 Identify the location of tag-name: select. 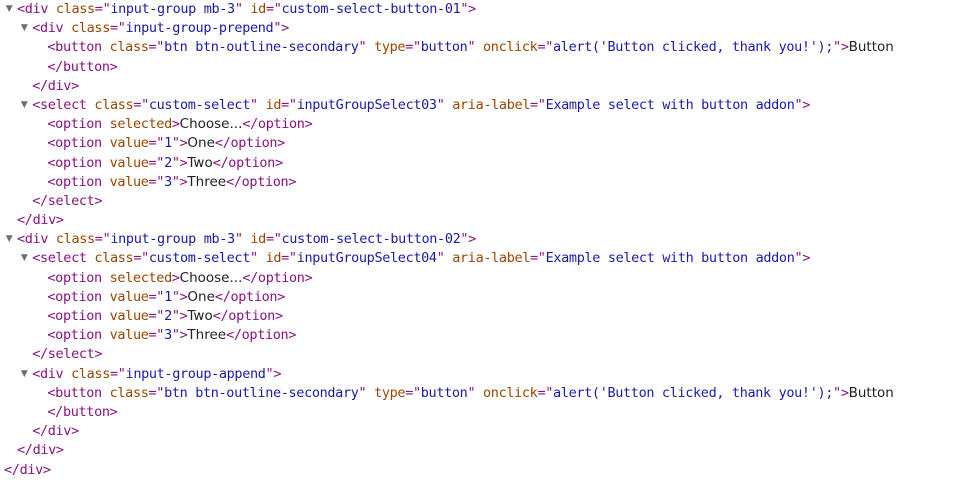
(63, 258).